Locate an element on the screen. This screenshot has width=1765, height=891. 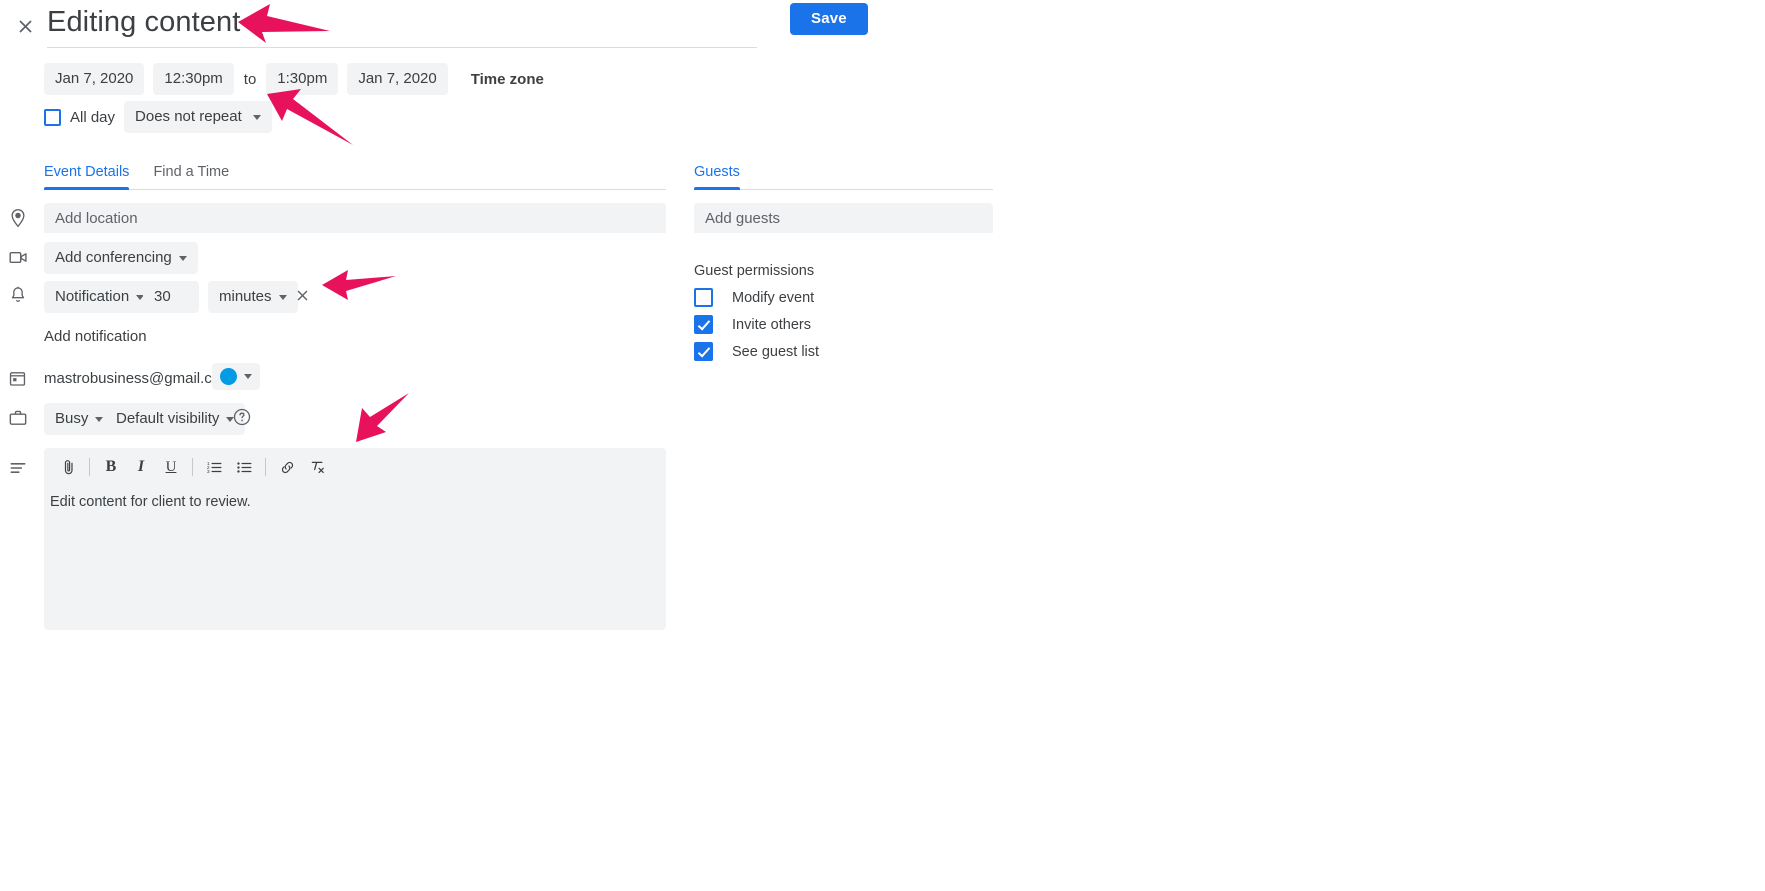
modify-event-checkbox is located at coordinates (703, 297).